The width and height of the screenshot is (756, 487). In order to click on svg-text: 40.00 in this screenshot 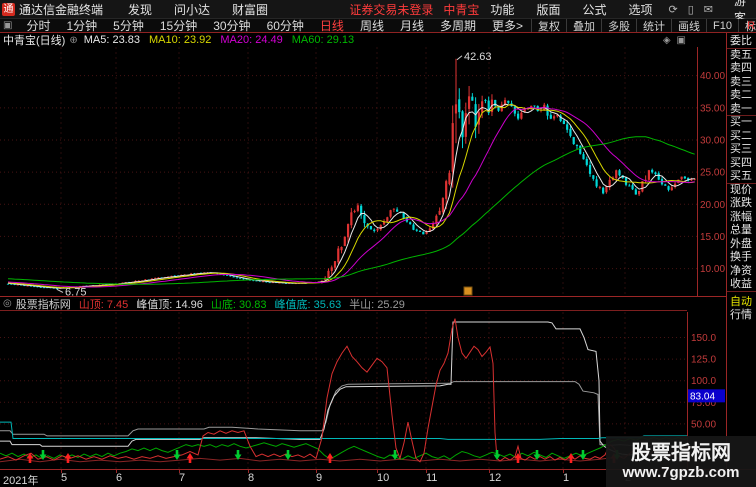, I will do `click(712, 76)`.